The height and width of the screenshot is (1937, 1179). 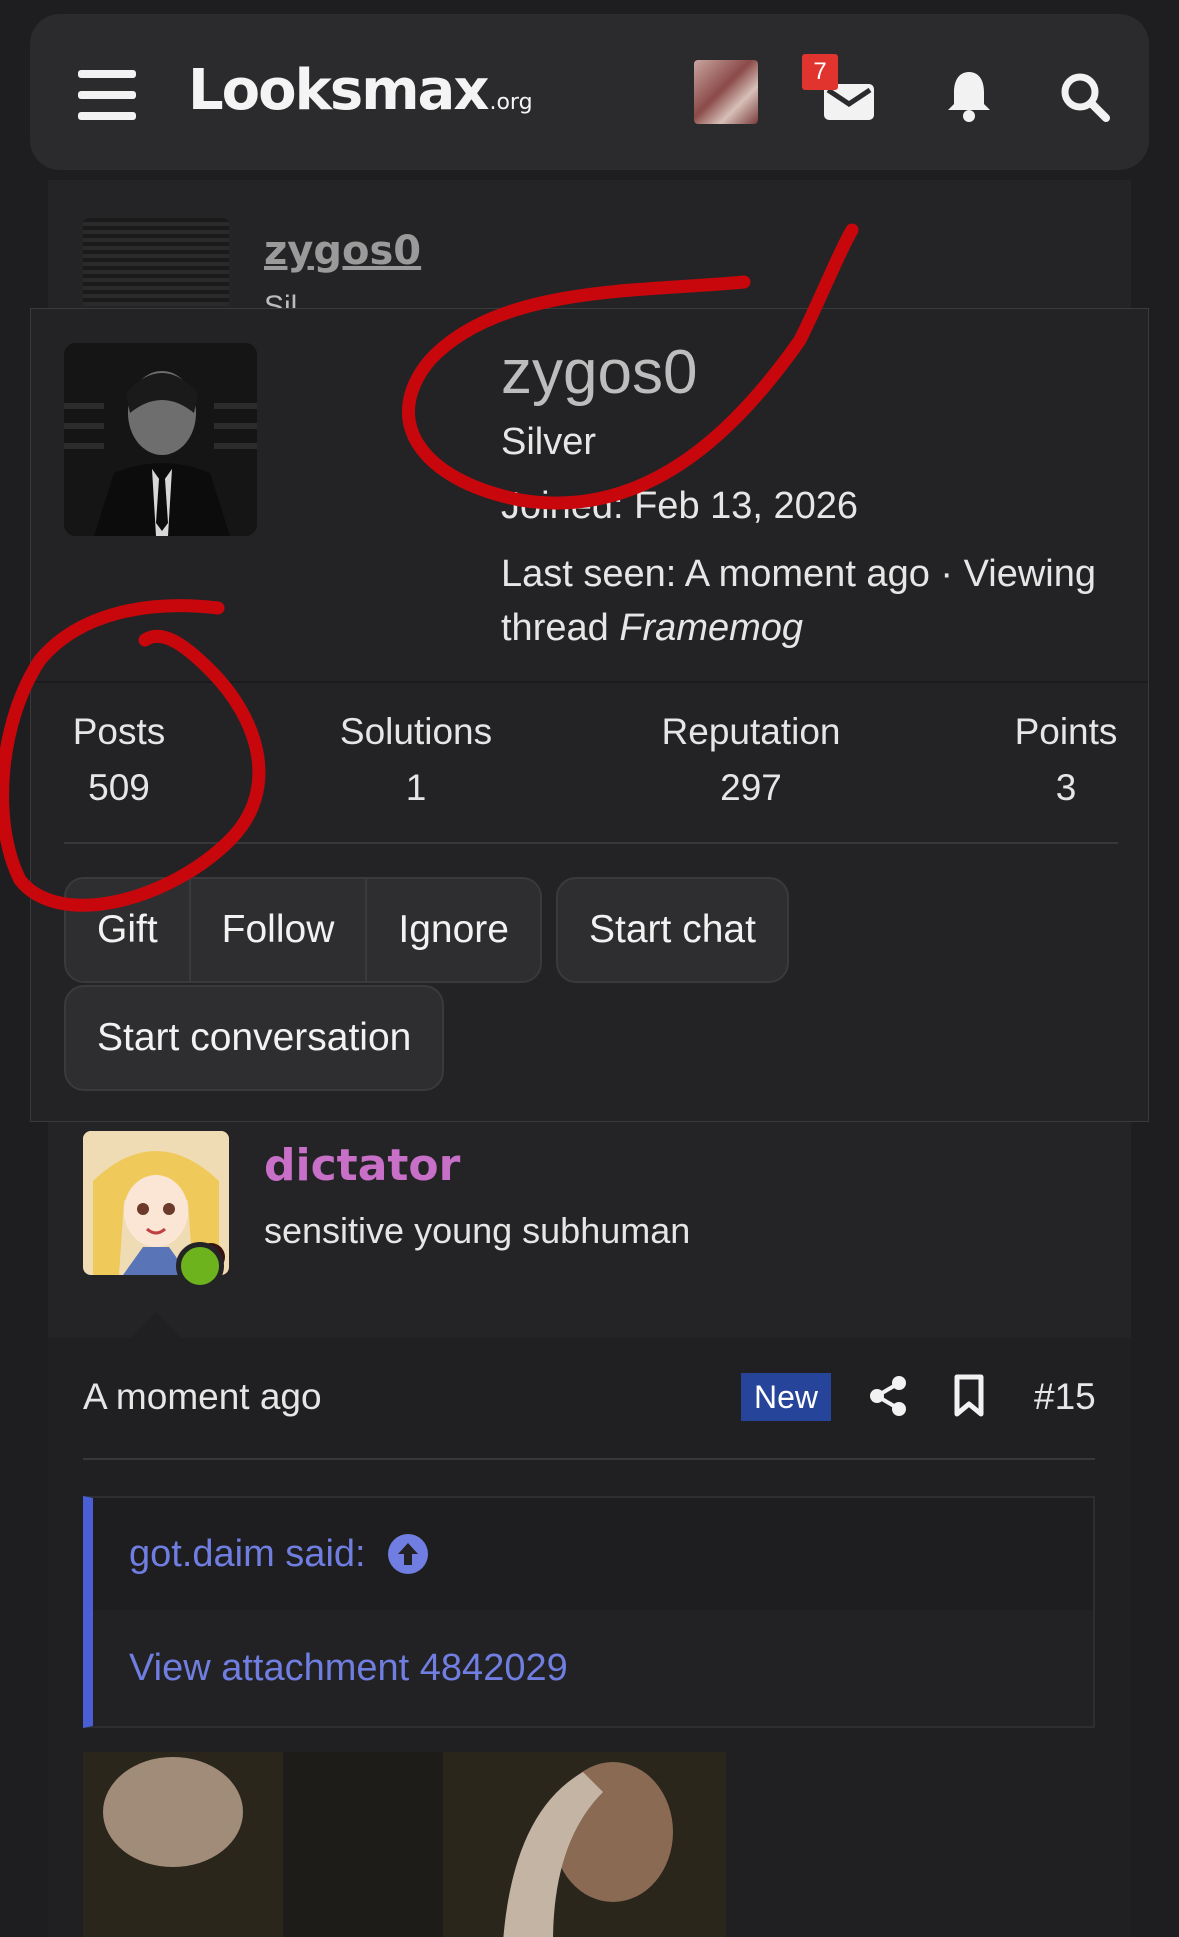 I want to click on profile-joined-date: Joined: Feb 13, 2026, so click(x=680, y=506).